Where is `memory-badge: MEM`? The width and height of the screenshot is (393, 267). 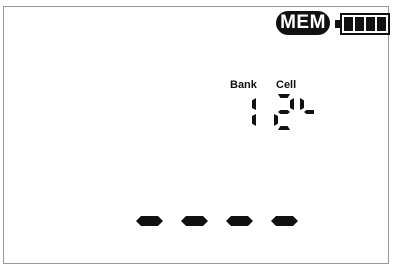
memory-badge: MEM is located at coordinates (303, 23).